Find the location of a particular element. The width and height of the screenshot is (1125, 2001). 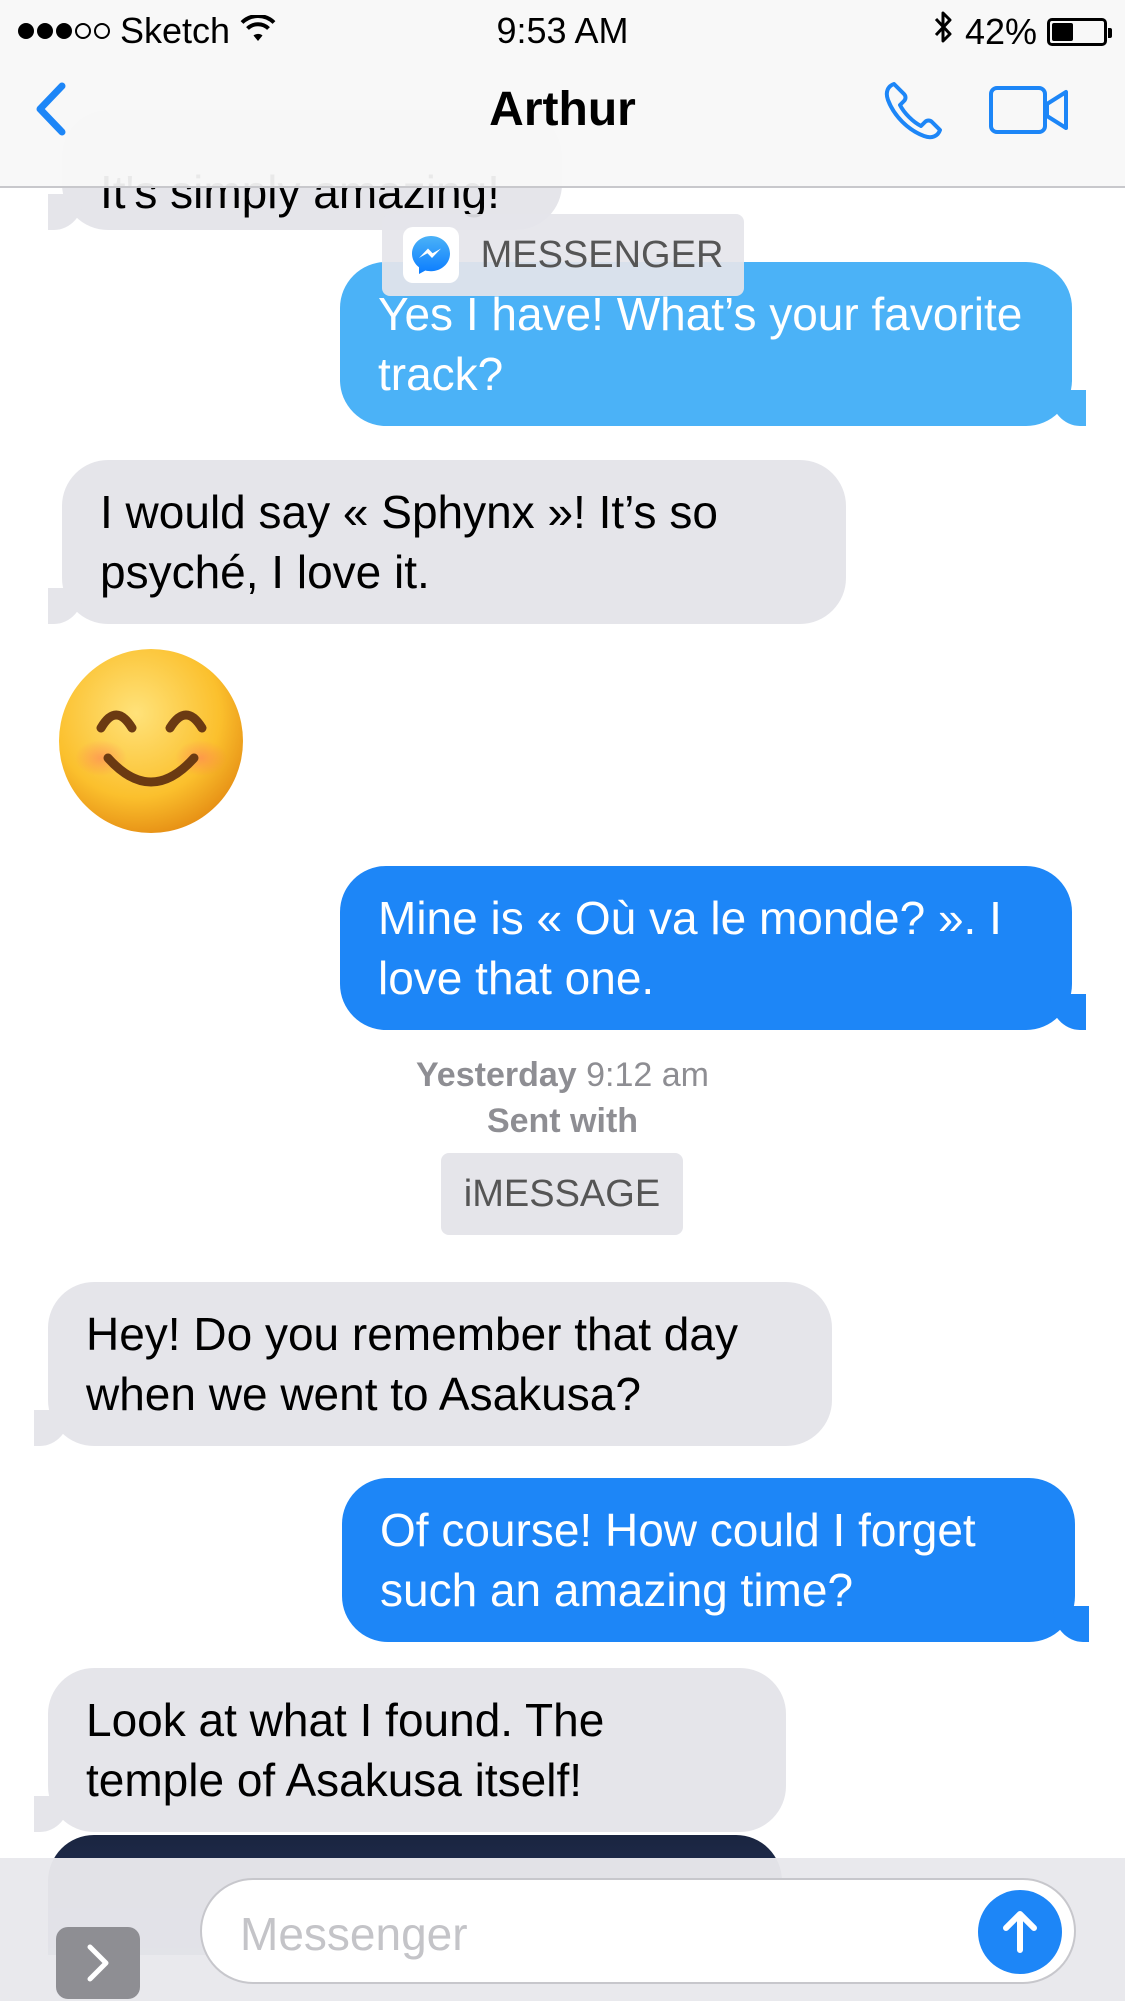

bluetooth-icon is located at coordinates (944, 31).